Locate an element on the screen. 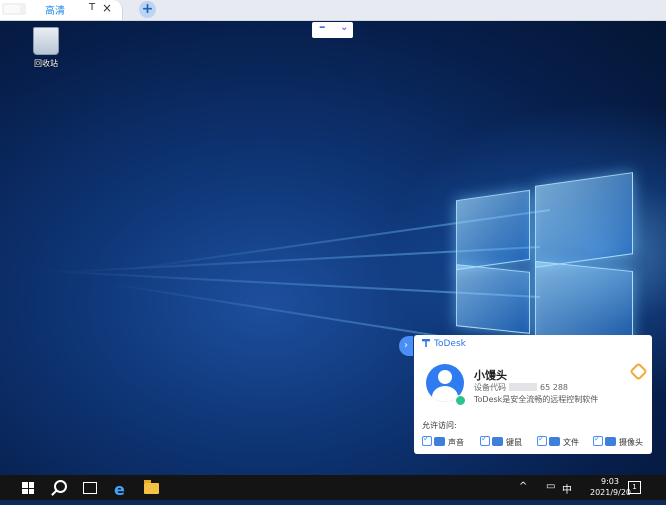 Image resolution: width=666 pixels, height=505 pixels. tab-close-icon: × is located at coordinates (107, 8).